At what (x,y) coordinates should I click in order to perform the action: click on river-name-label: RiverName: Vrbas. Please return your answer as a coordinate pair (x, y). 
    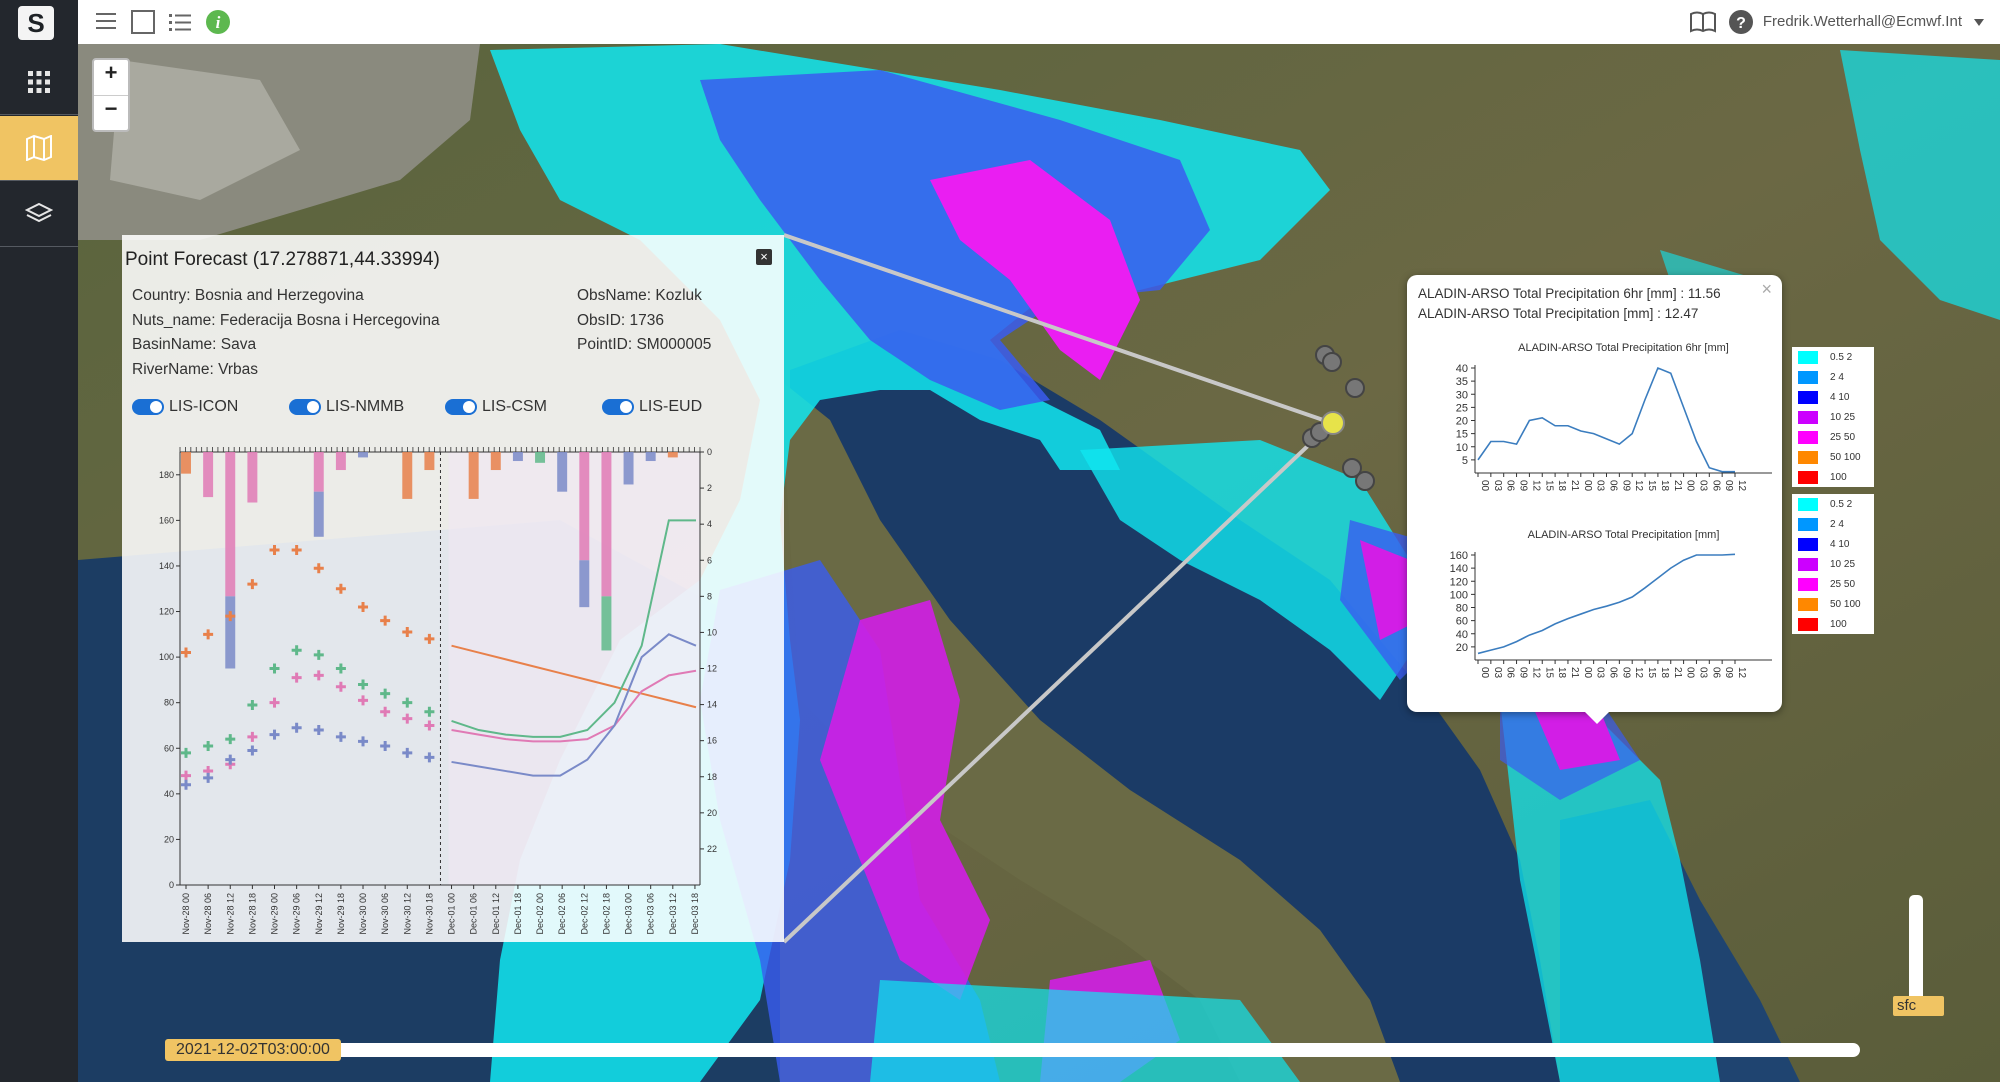
    Looking at the image, I should click on (195, 369).